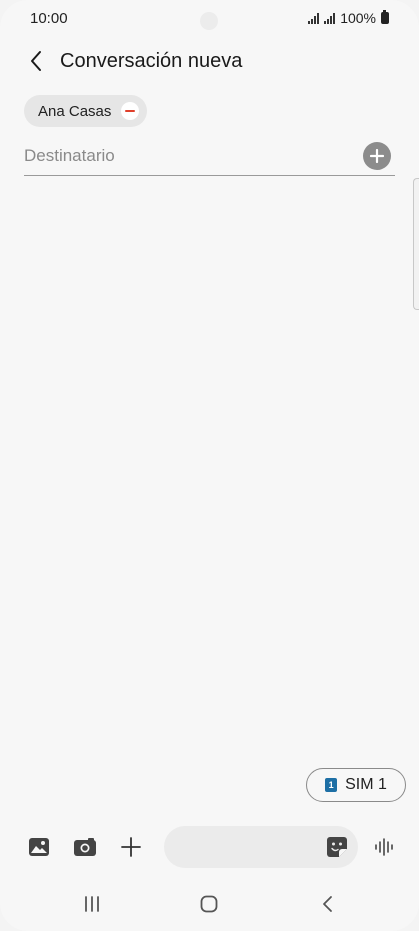  I want to click on sim-selector-button: 1 SIM 1, so click(356, 785).